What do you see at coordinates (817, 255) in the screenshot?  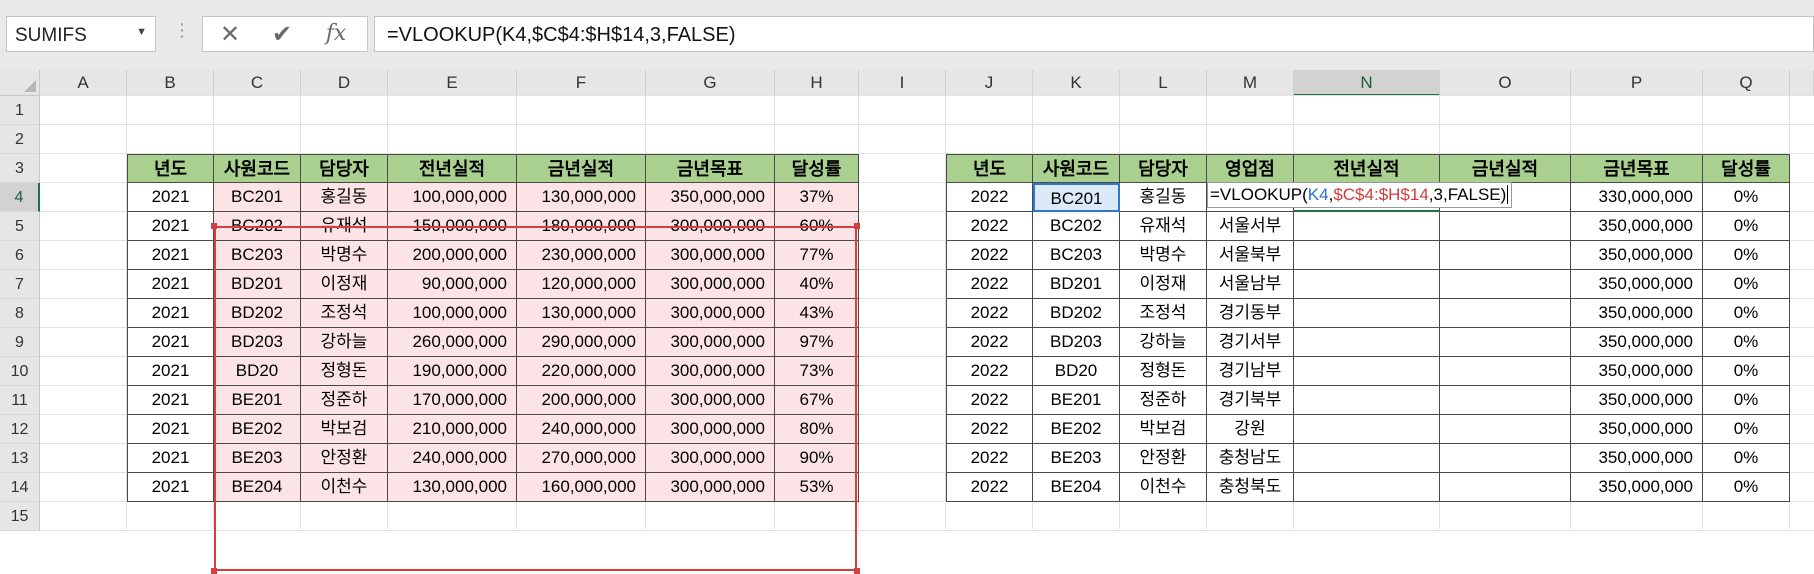 I see `table1-cell: 77%` at bounding box center [817, 255].